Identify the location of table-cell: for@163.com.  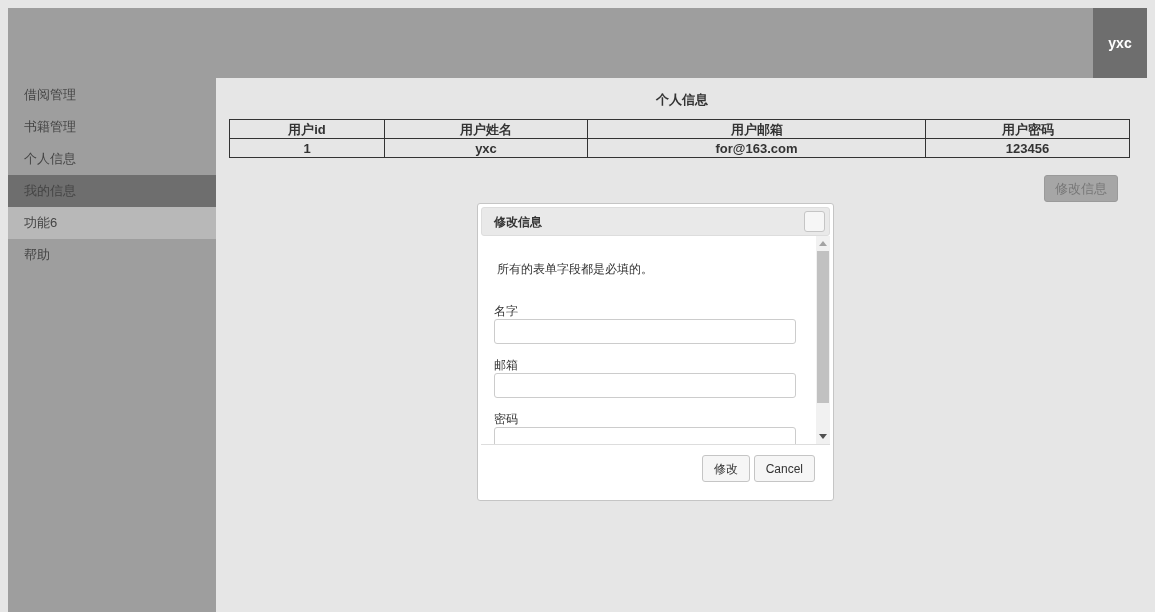
(756, 148).